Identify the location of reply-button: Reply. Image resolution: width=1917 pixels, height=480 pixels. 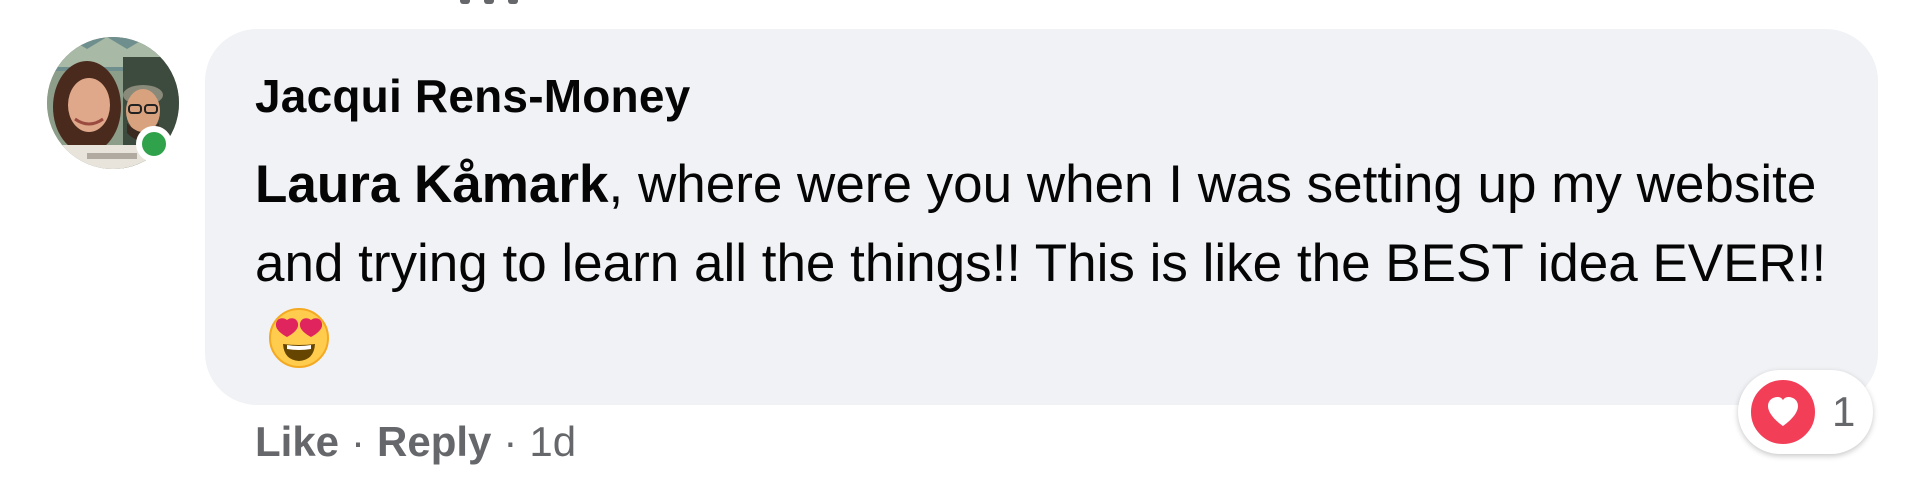
(434, 441).